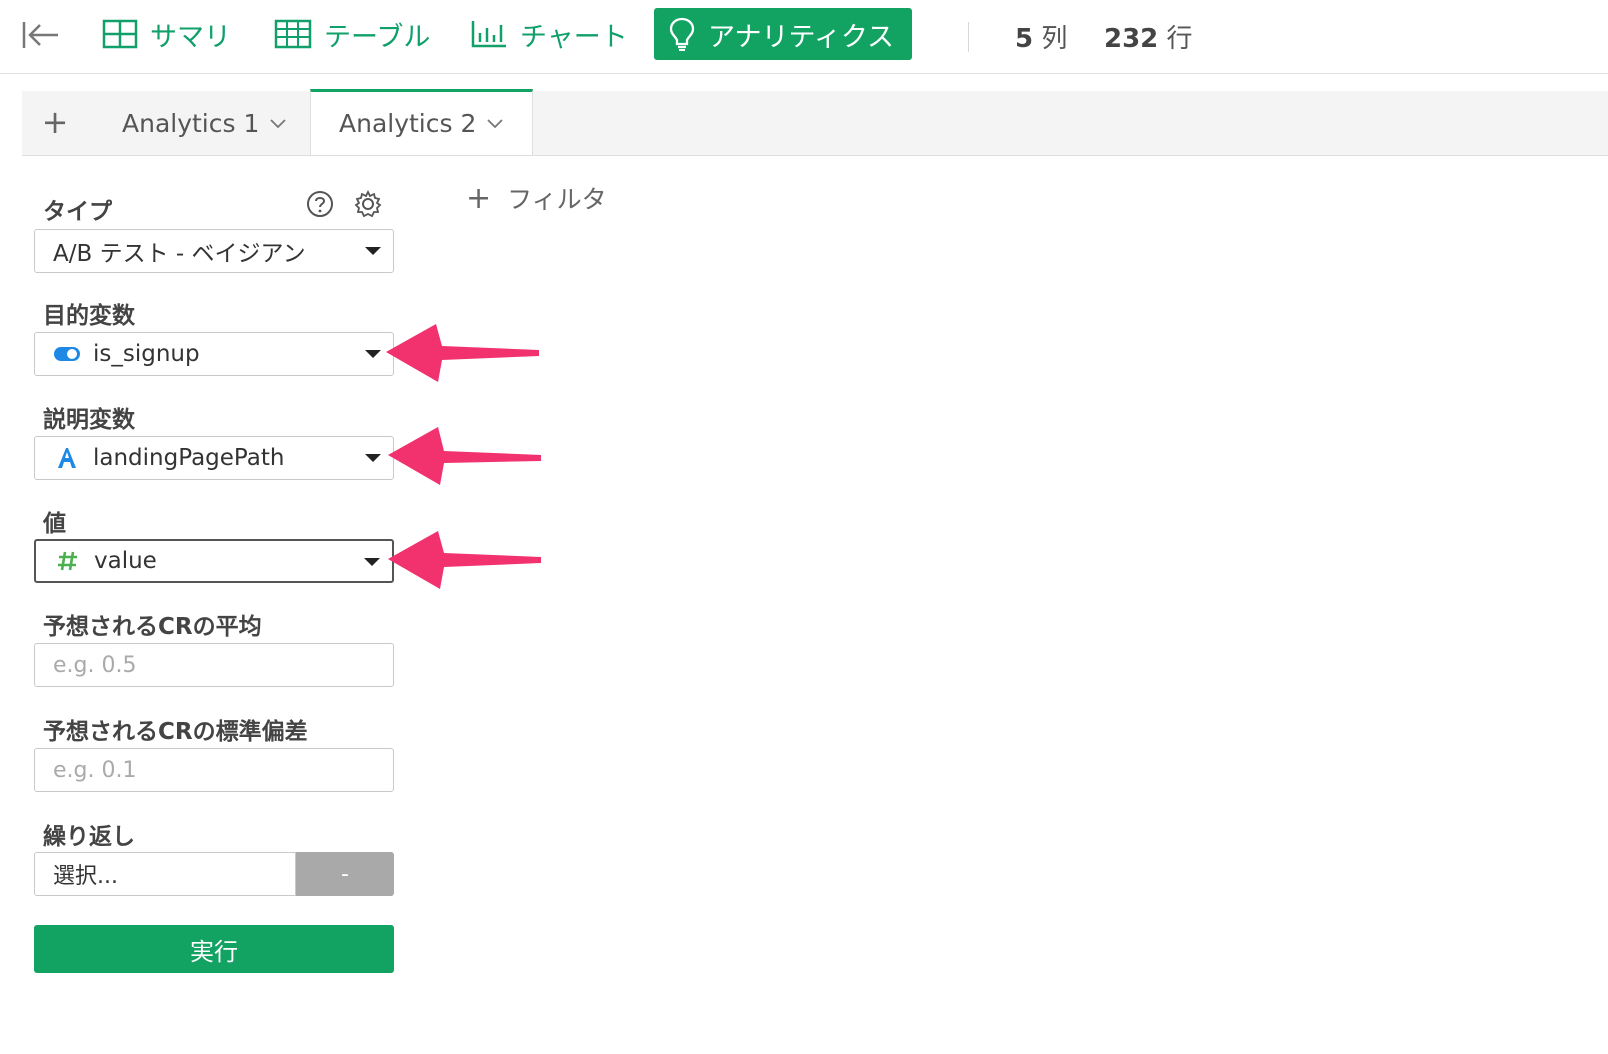 The image size is (1608, 1054). What do you see at coordinates (214, 665) in the screenshot?
I see `expected-mean-input` at bounding box center [214, 665].